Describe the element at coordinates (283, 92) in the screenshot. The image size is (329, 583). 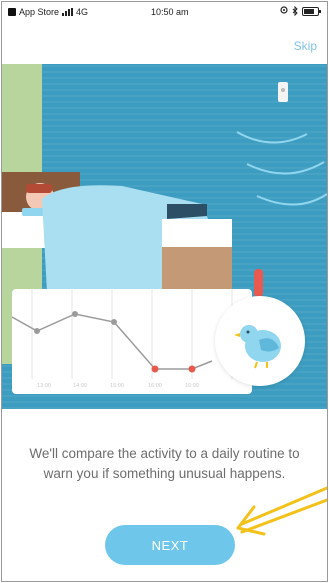
I see `sensor-icon` at that location.